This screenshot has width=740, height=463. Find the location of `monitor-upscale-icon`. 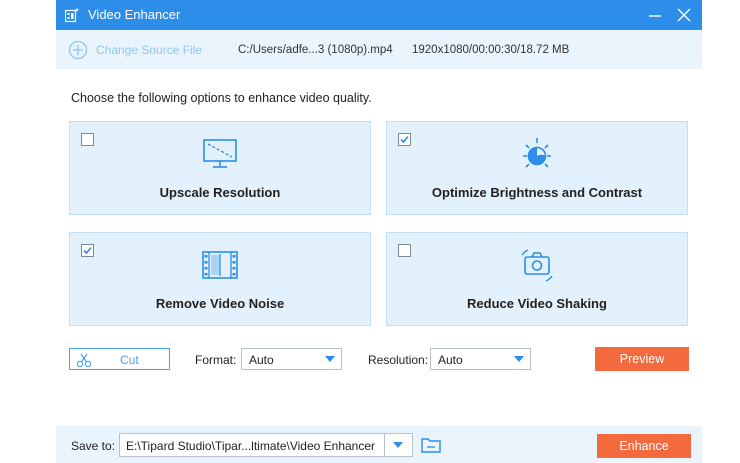

monitor-upscale-icon is located at coordinates (220, 153).